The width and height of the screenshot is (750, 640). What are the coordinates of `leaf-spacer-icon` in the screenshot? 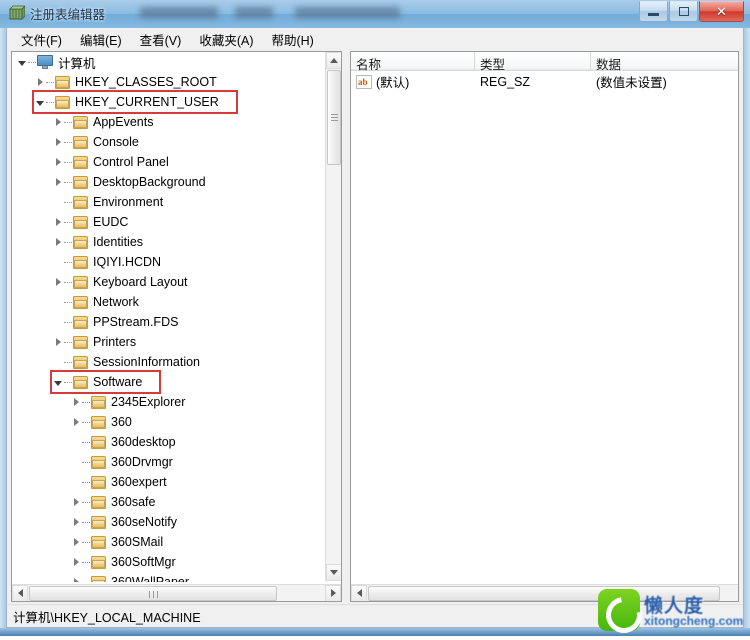 It's located at (76, 482).